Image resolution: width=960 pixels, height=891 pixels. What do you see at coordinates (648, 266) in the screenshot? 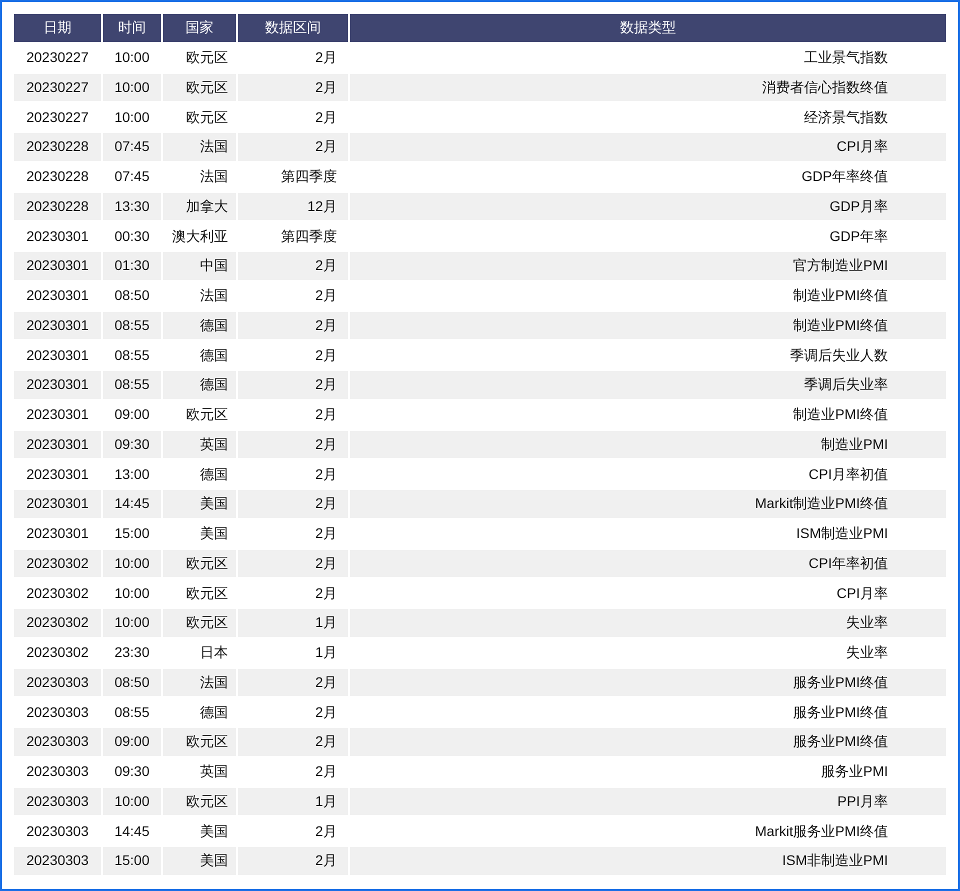
I see `table-cell: 官方制造业PMI` at bounding box center [648, 266].